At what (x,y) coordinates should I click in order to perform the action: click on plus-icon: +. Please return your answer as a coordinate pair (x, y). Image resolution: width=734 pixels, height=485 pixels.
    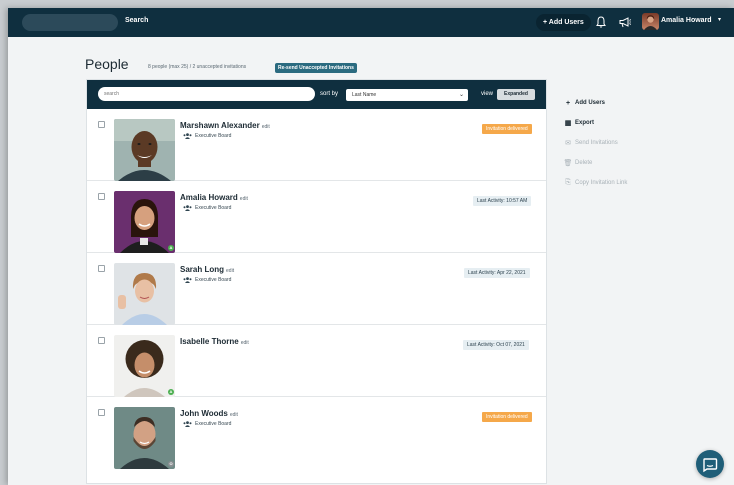
    Looking at the image, I should click on (568, 103).